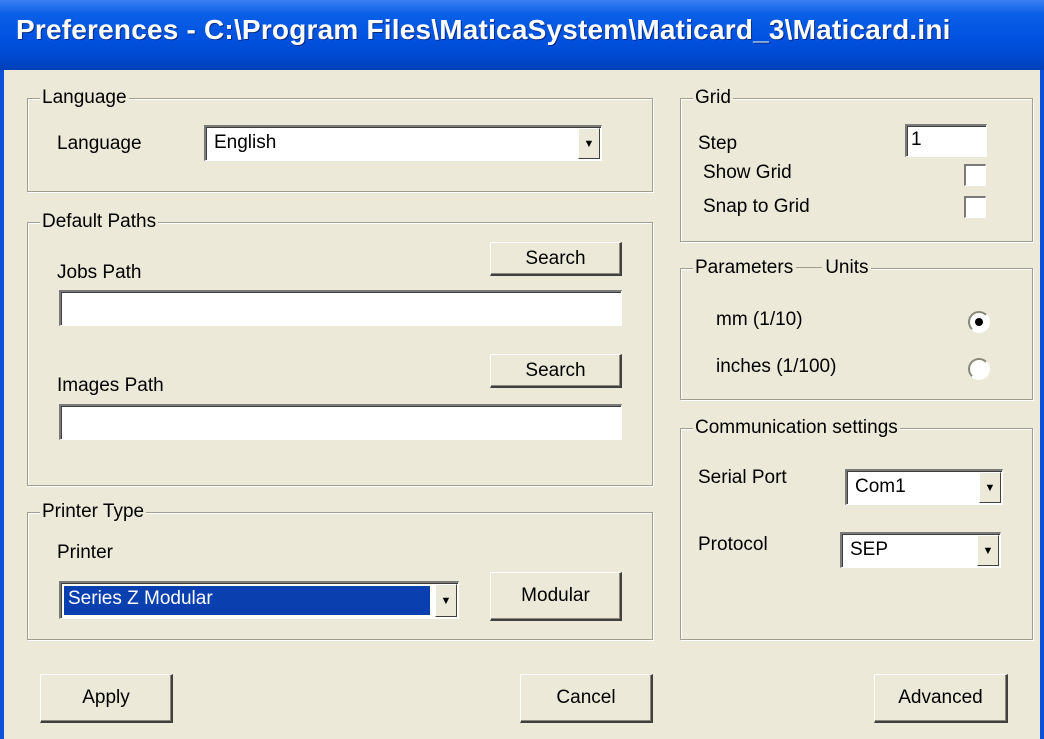 This screenshot has height=739, width=1044. Describe the element at coordinates (99, 143) in the screenshot. I see `language-label: Language` at that location.